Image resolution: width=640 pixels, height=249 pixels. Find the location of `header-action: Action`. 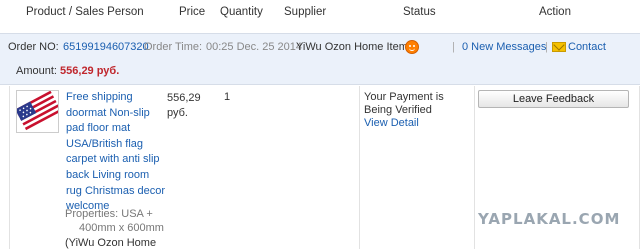

header-action: Action is located at coordinates (555, 12).